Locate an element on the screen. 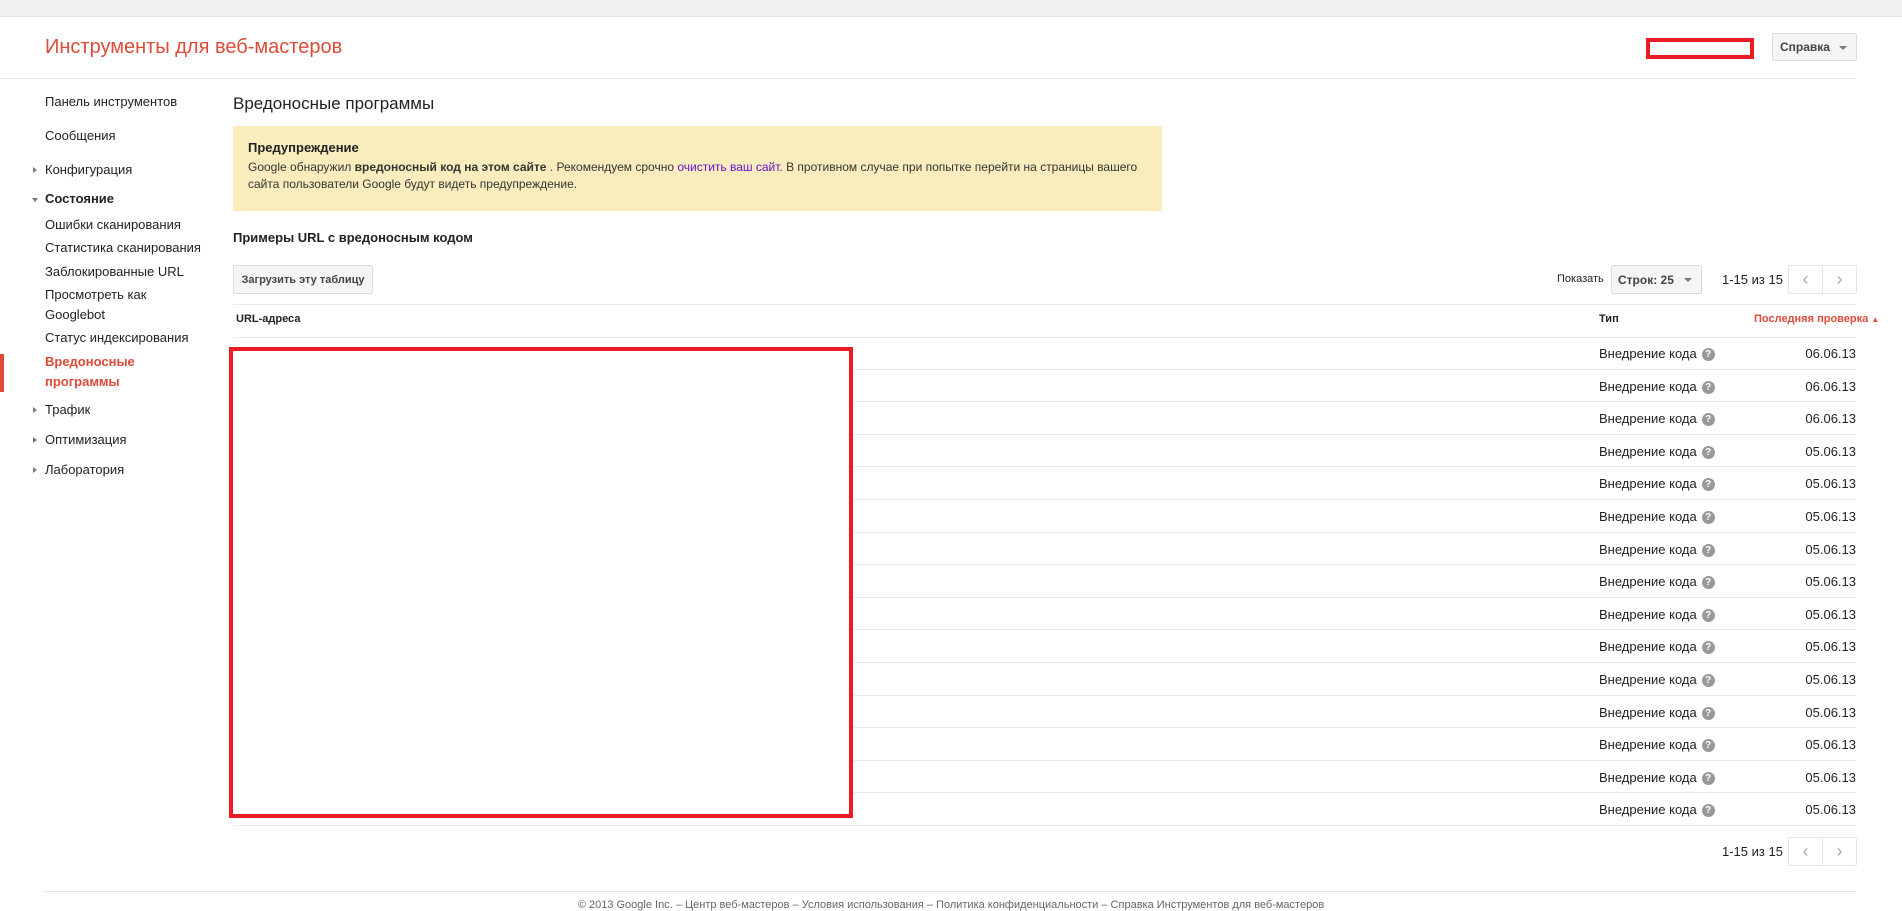  section-title: Примеры URL с вредоносным кодом is located at coordinates (353, 237).